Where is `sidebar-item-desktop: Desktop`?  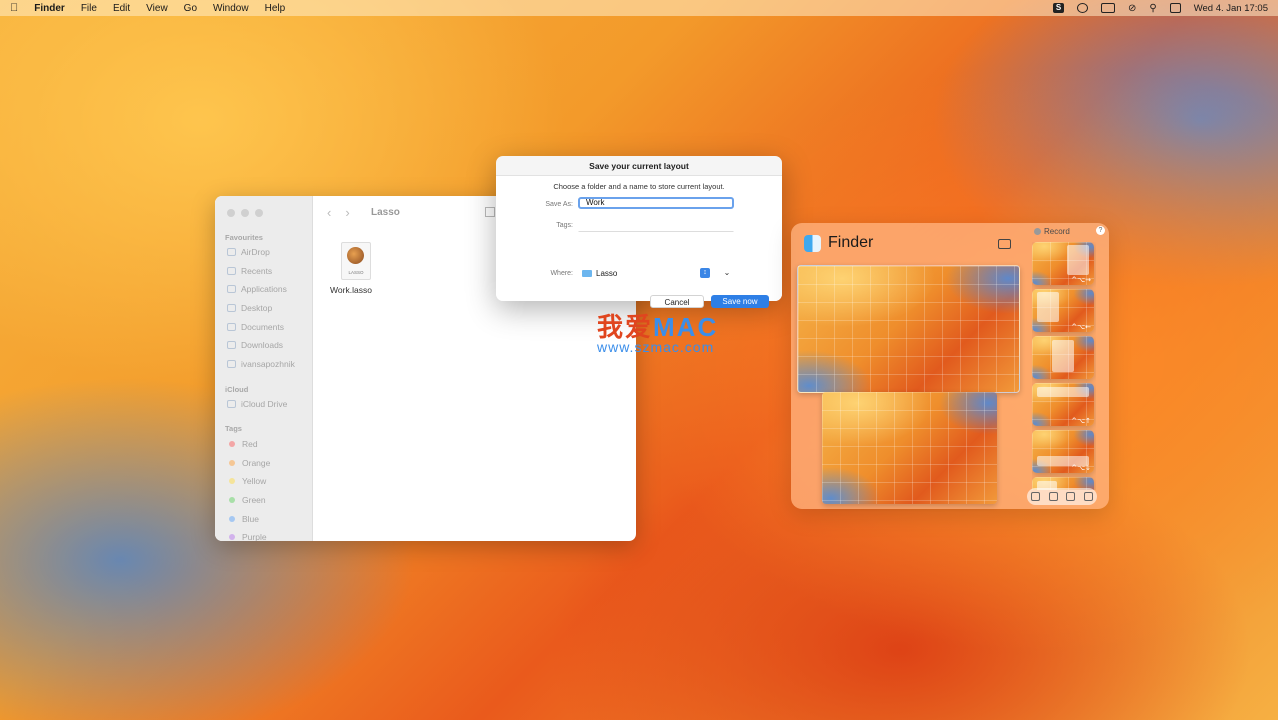
sidebar-item-desktop: Desktop is located at coordinates (249, 308).